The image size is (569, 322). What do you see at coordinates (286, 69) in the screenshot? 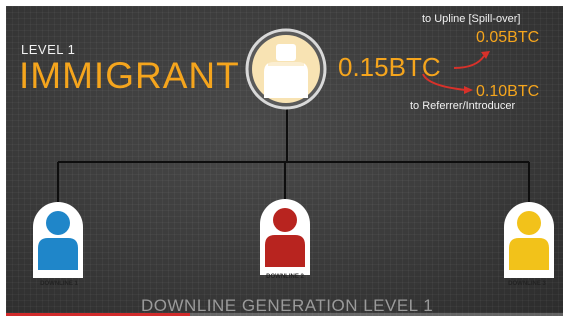
I see `immigrant-avatar-icon` at bounding box center [286, 69].